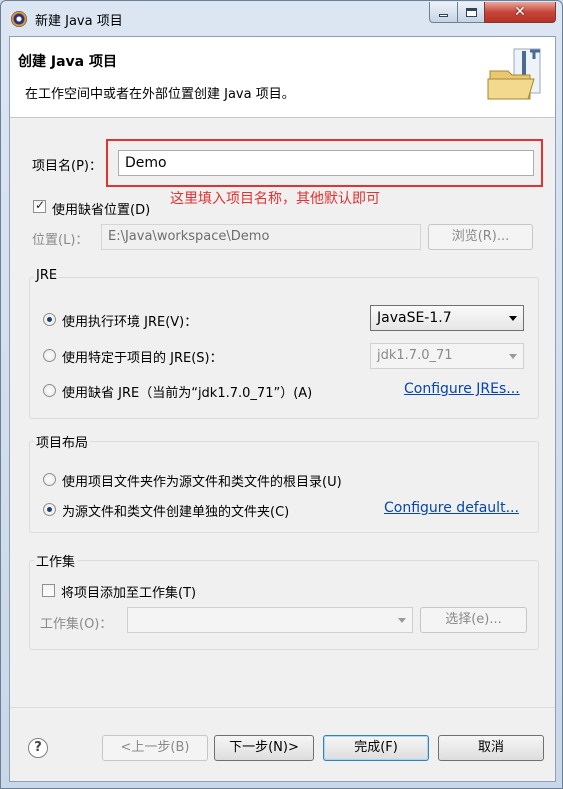 The image size is (563, 789). I want to click on help-icon: ?, so click(38, 748).